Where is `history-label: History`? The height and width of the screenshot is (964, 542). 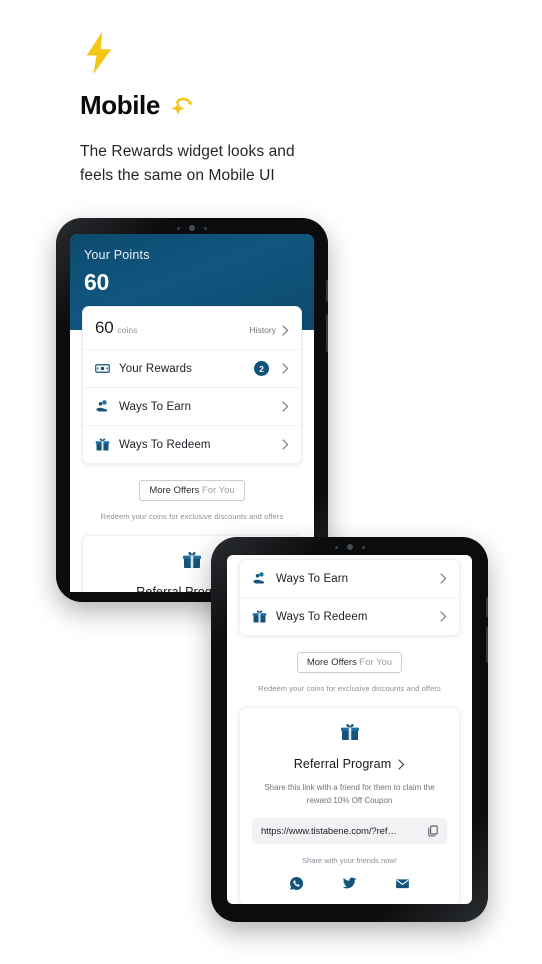
history-label: History is located at coordinates (262, 330).